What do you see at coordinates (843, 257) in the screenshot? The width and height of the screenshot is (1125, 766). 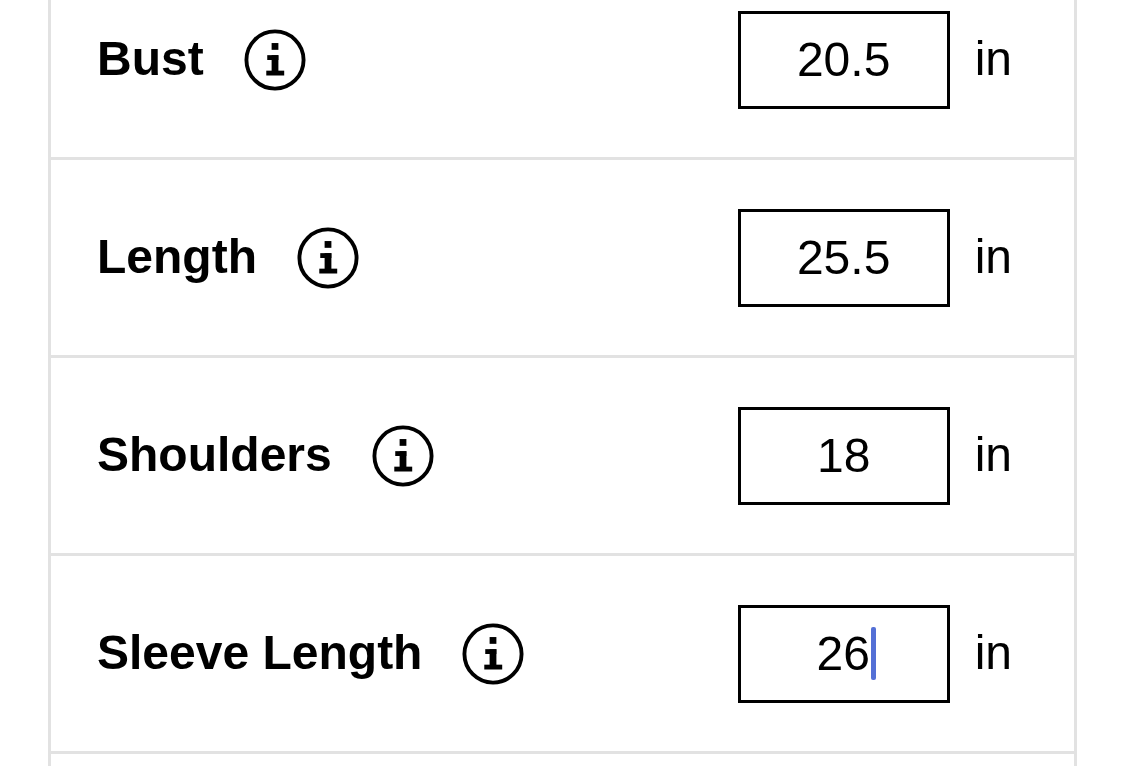 I see `input-field: 25.5` at bounding box center [843, 257].